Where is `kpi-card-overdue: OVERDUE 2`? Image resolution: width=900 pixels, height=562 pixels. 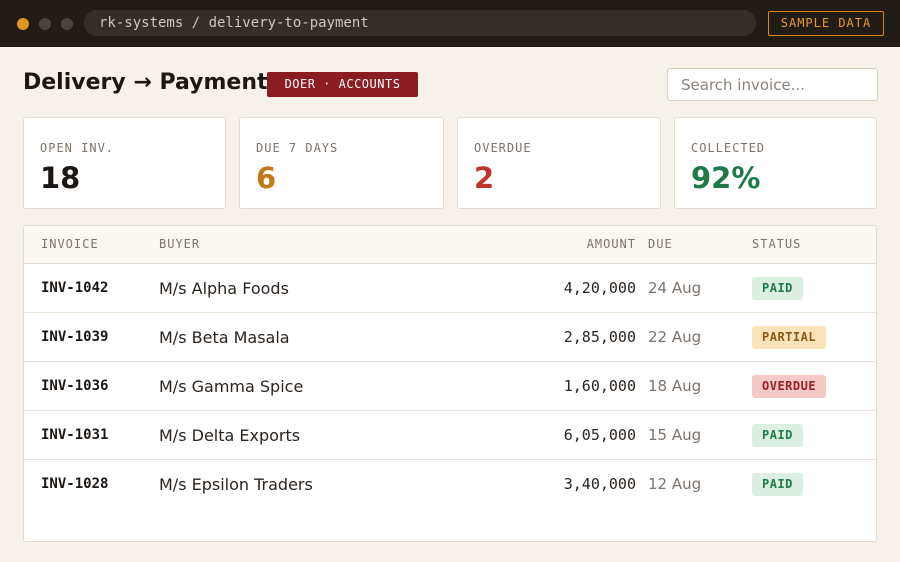 kpi-card-overdue: OVERDUE 2 is located at coordinates (559, 163).